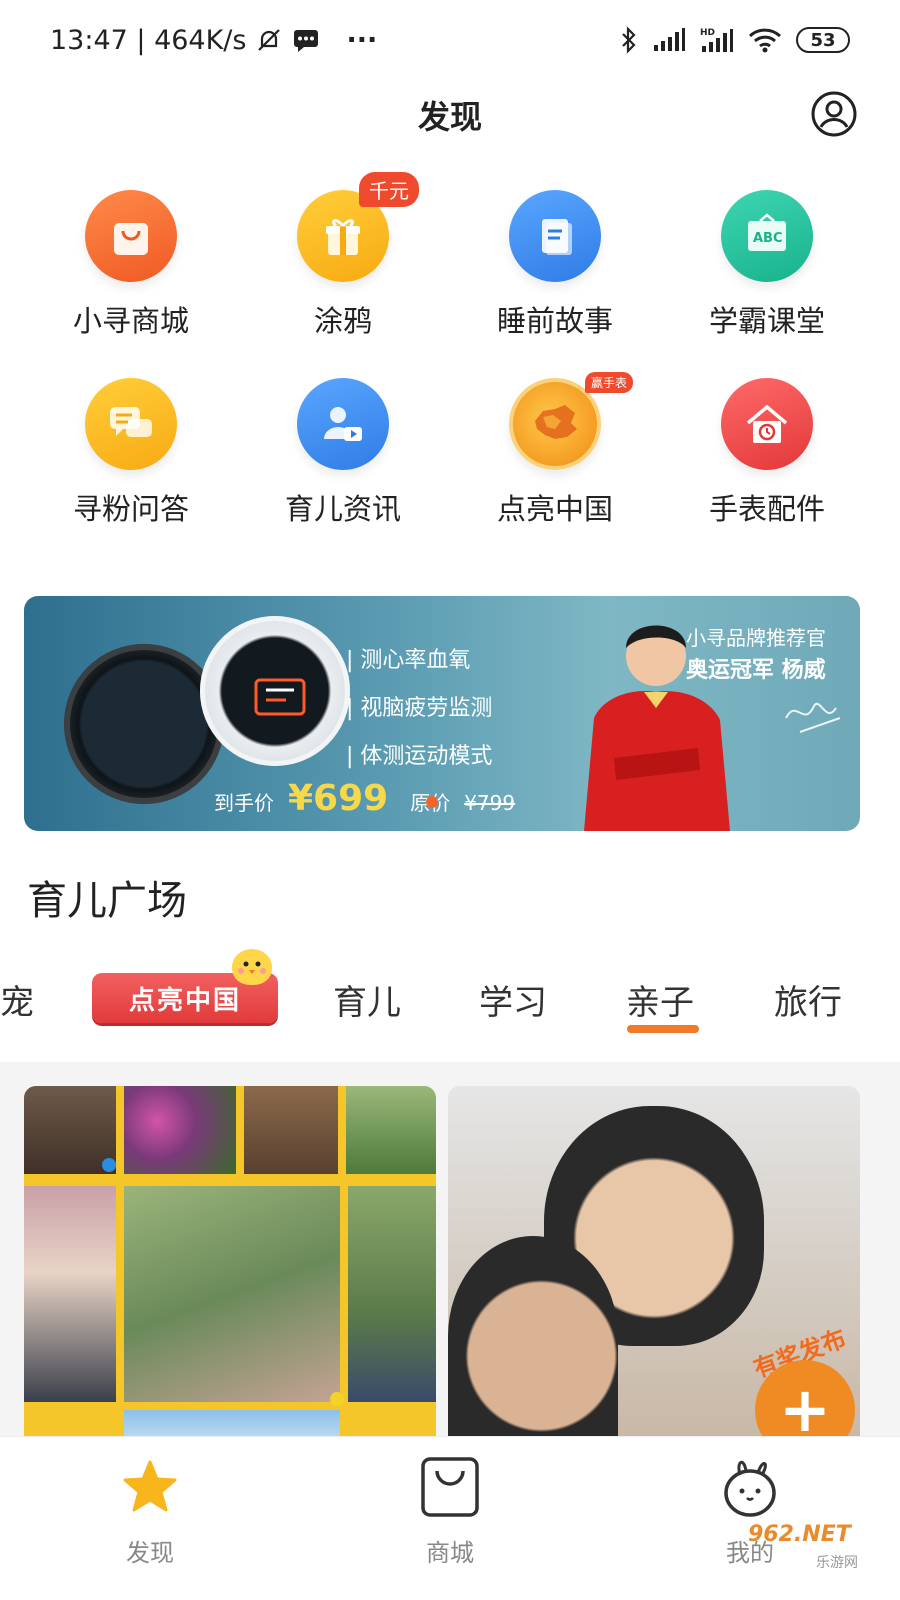 This screenshot has width=900, height=1600. I want to click on plus-glyph: +, so click(805, 1409).